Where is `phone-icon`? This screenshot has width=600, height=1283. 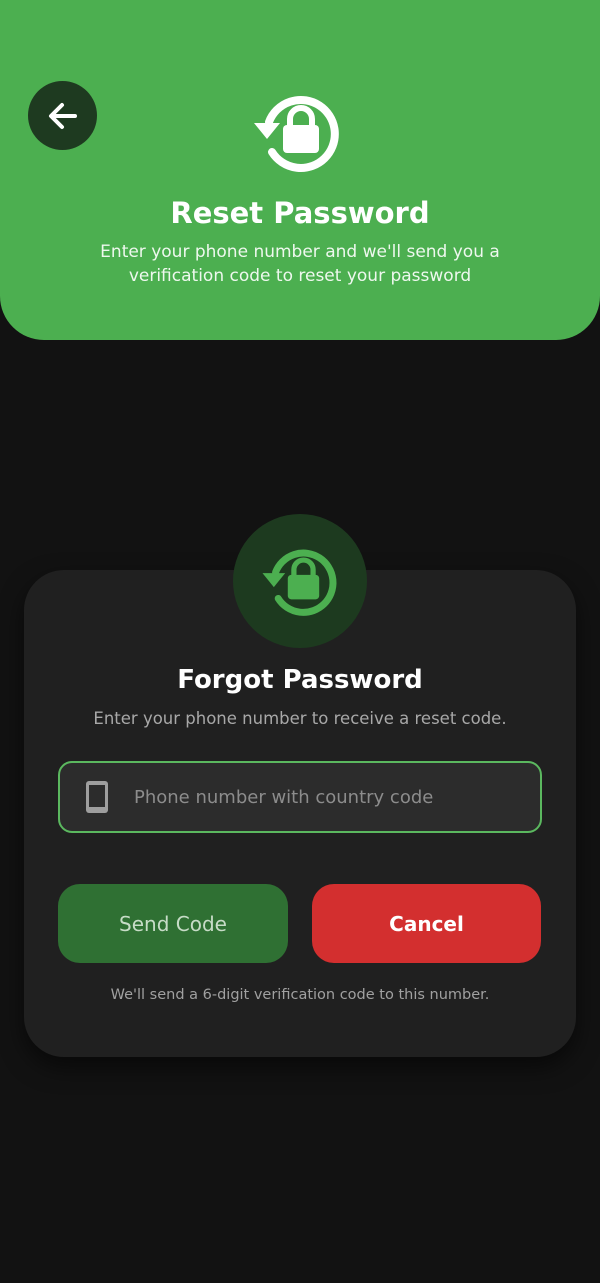
phone-icon is located at coordinates (97, 797).